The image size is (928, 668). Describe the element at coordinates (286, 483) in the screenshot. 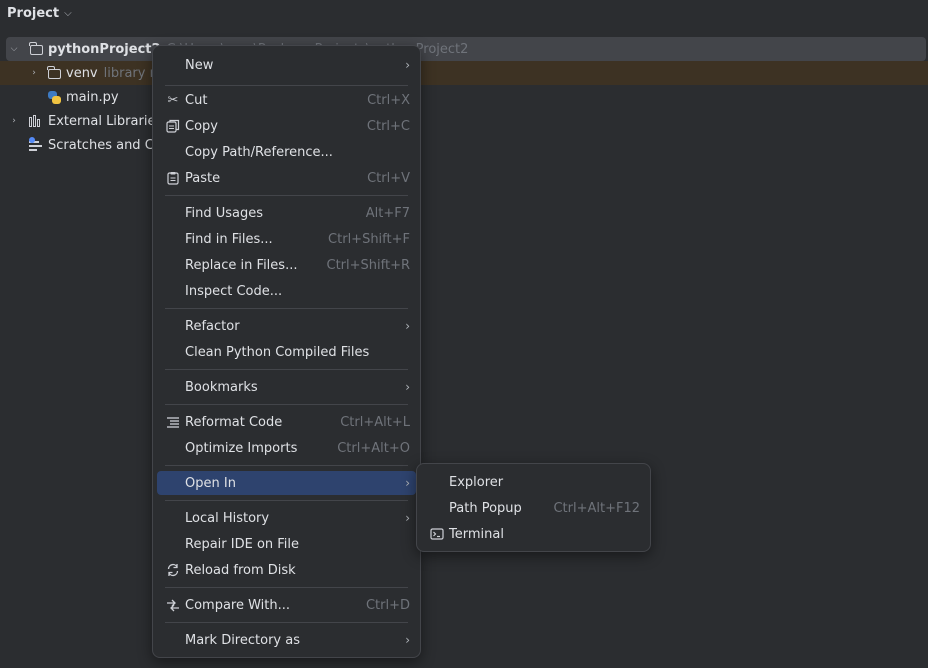

I see `menu-item-open-in: Open In ›` at that location.